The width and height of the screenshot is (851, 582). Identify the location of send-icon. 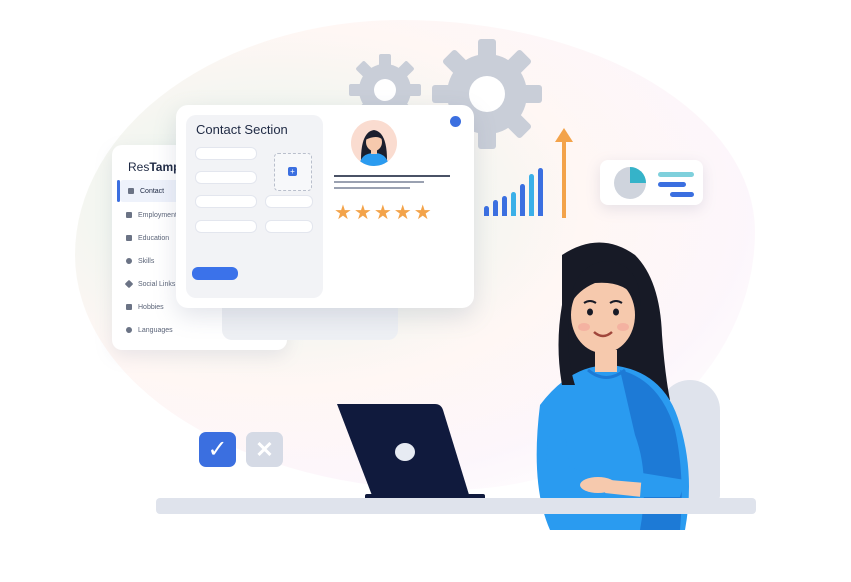
(129, 284).